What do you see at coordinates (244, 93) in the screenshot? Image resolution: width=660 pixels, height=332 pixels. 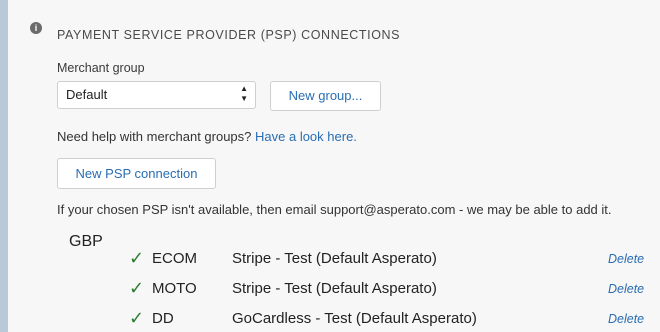 I see `select-arrows-icon: ▲ ▼` at bounding box center [244, 93].